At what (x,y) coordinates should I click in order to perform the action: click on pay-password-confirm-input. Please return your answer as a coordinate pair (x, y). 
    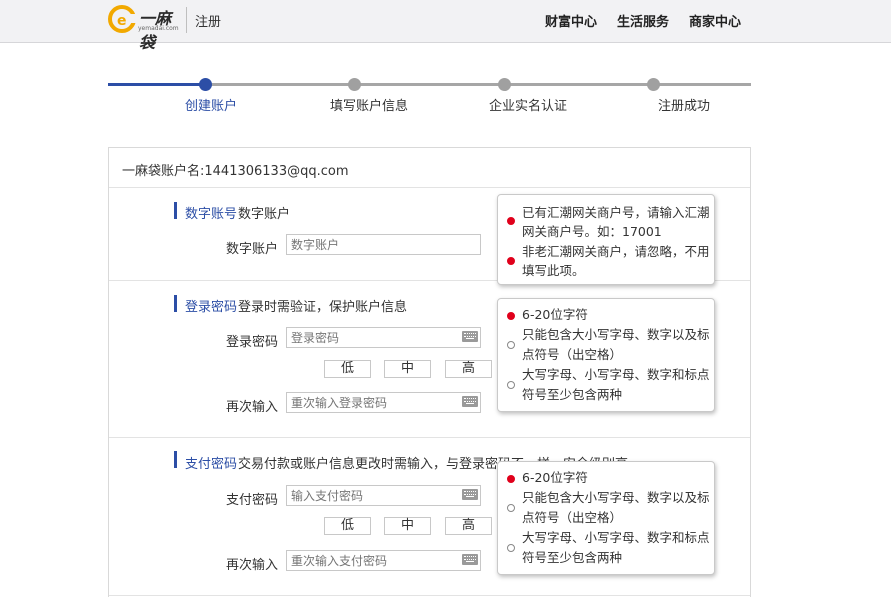
    Looking at the image, I should click on (383, 560).